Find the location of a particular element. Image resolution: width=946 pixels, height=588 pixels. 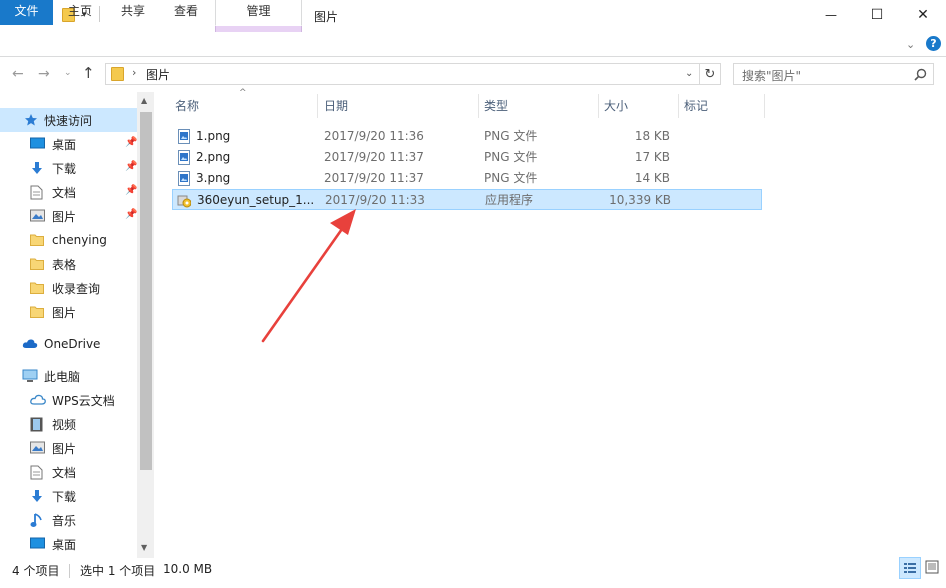

nav-pc-item: 图片 is located at coordinates (68, 448).